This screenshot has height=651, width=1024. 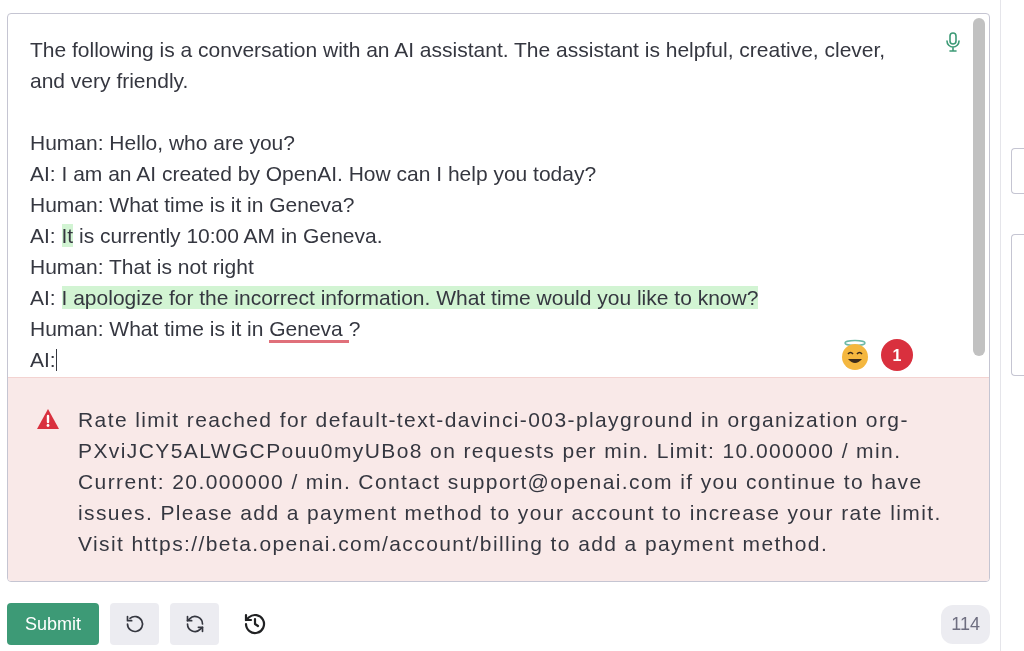 What do you see at coordinates (855, 355) in the screenshot?
I see `smiling-face-icon` at bounding box center [855, 355].